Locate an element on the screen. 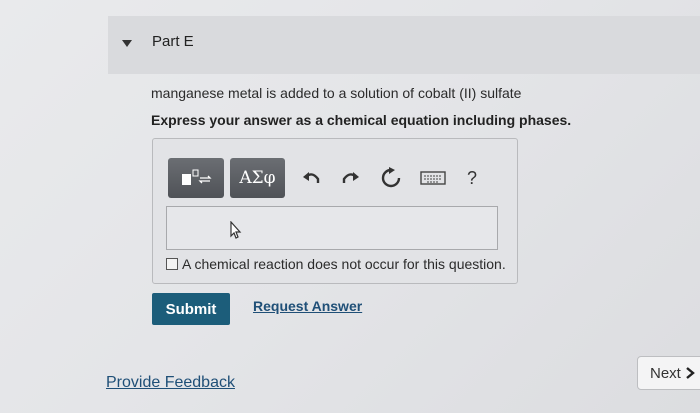 Image resolution: width=700 pixels, height=413 pixels. no-reaction-checkbox is located at coordinates (172, 264).